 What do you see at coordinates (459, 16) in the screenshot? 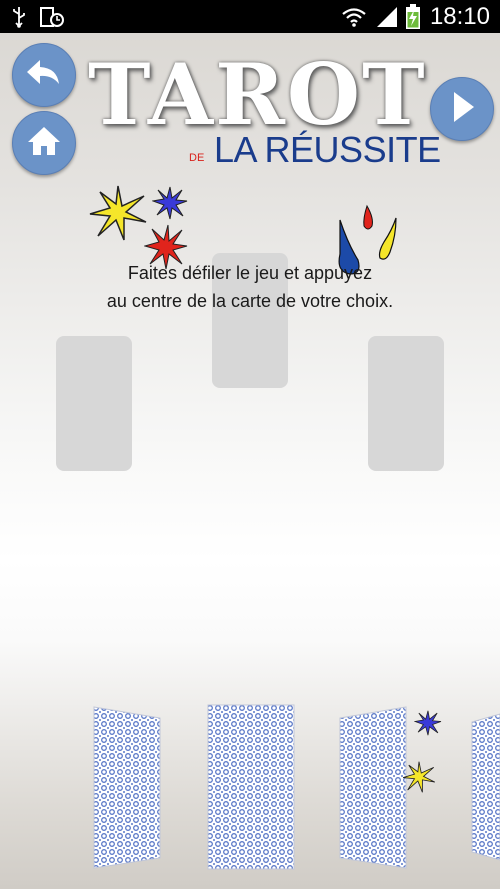
I see `clock: 18:10` at bounding box center [459, 16].